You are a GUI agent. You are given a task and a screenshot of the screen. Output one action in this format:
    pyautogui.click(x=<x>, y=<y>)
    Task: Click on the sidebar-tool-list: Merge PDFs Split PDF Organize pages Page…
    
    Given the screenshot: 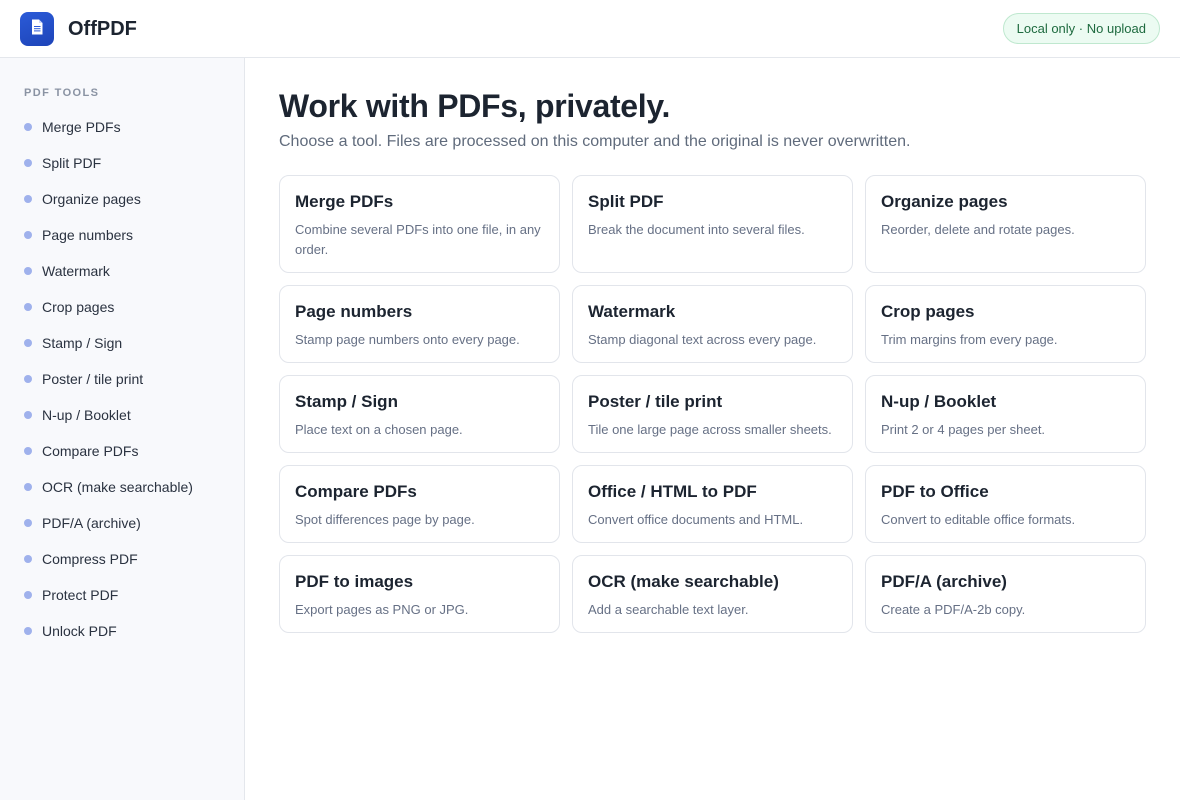 What is the action you would take?
    pyautogui.click(x=108, y=379)
    